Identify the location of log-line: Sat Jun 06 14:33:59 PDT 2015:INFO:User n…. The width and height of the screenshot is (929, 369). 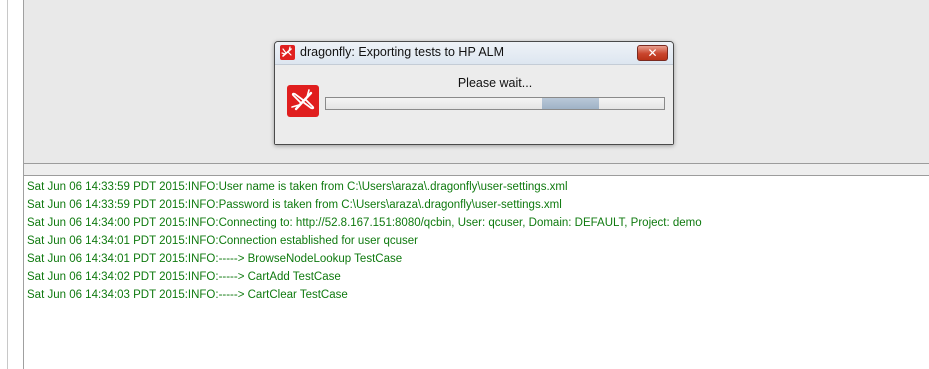
(297, 187).